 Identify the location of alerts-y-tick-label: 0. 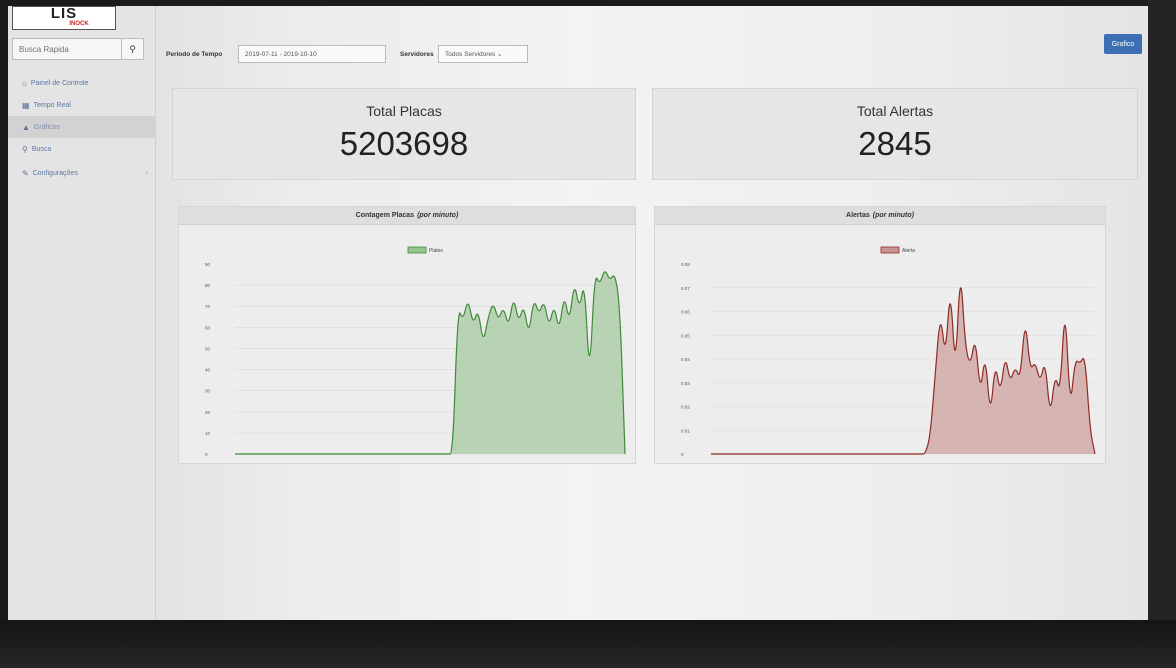
(682, 454).